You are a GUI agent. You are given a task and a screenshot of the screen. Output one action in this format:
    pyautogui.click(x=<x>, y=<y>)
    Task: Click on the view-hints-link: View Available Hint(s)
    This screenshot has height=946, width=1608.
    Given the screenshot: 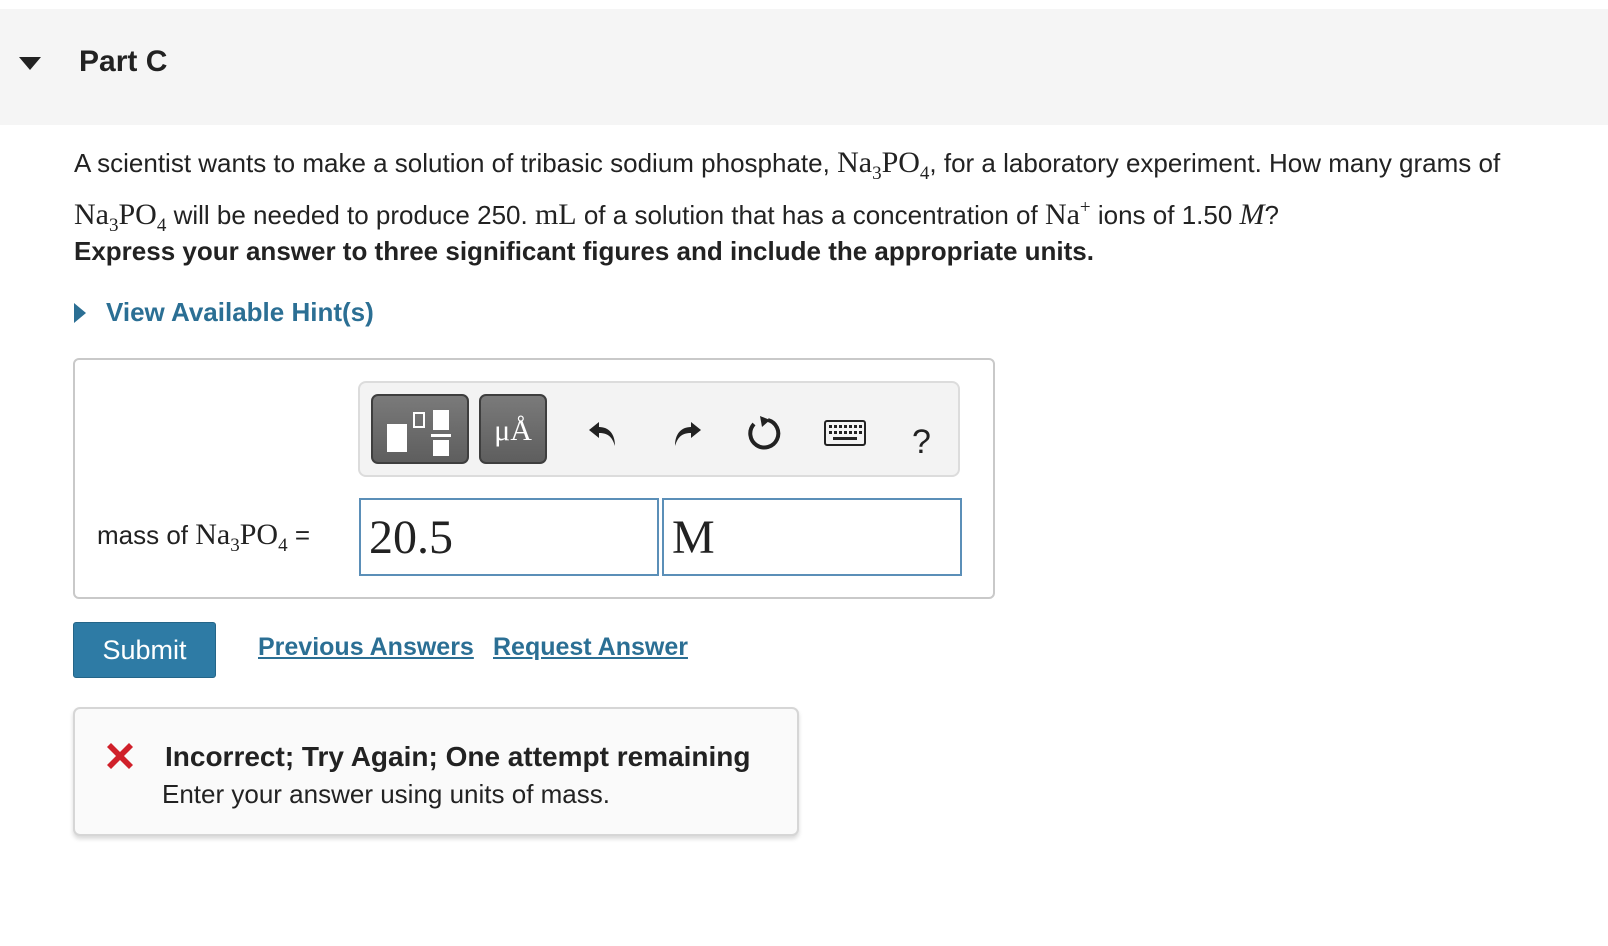 What is the action you would take?
    pyautogui.click(x=240, y=312)
    